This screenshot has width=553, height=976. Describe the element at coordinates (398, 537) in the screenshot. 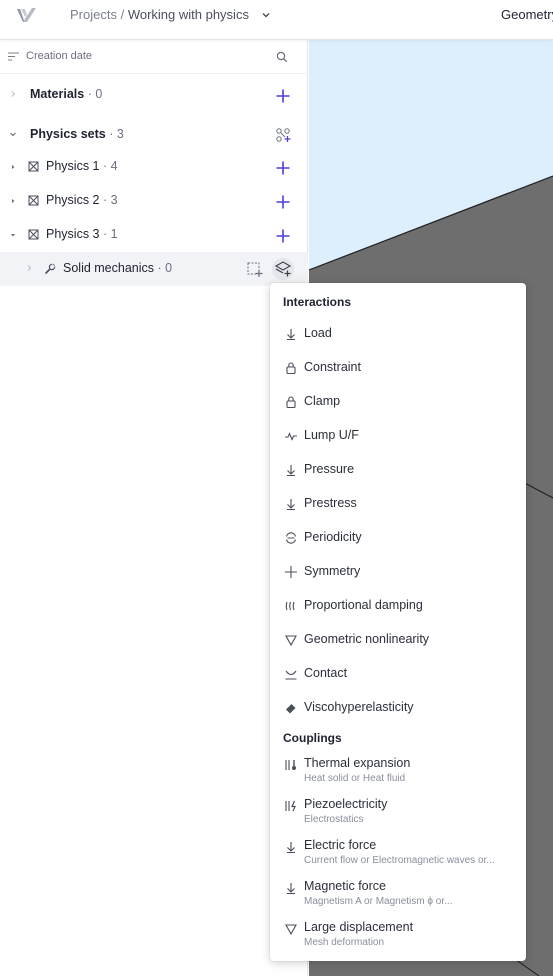

I see `menu-item-periodicity: Periodicity` at that location.